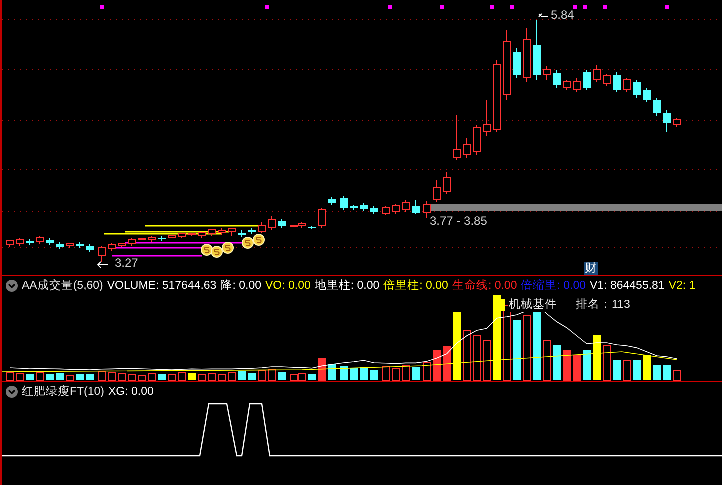  Describe the element at coordinates (347, 286) in the screenshot. I see `indicator-value: 地里柱: 0.00` at that location.